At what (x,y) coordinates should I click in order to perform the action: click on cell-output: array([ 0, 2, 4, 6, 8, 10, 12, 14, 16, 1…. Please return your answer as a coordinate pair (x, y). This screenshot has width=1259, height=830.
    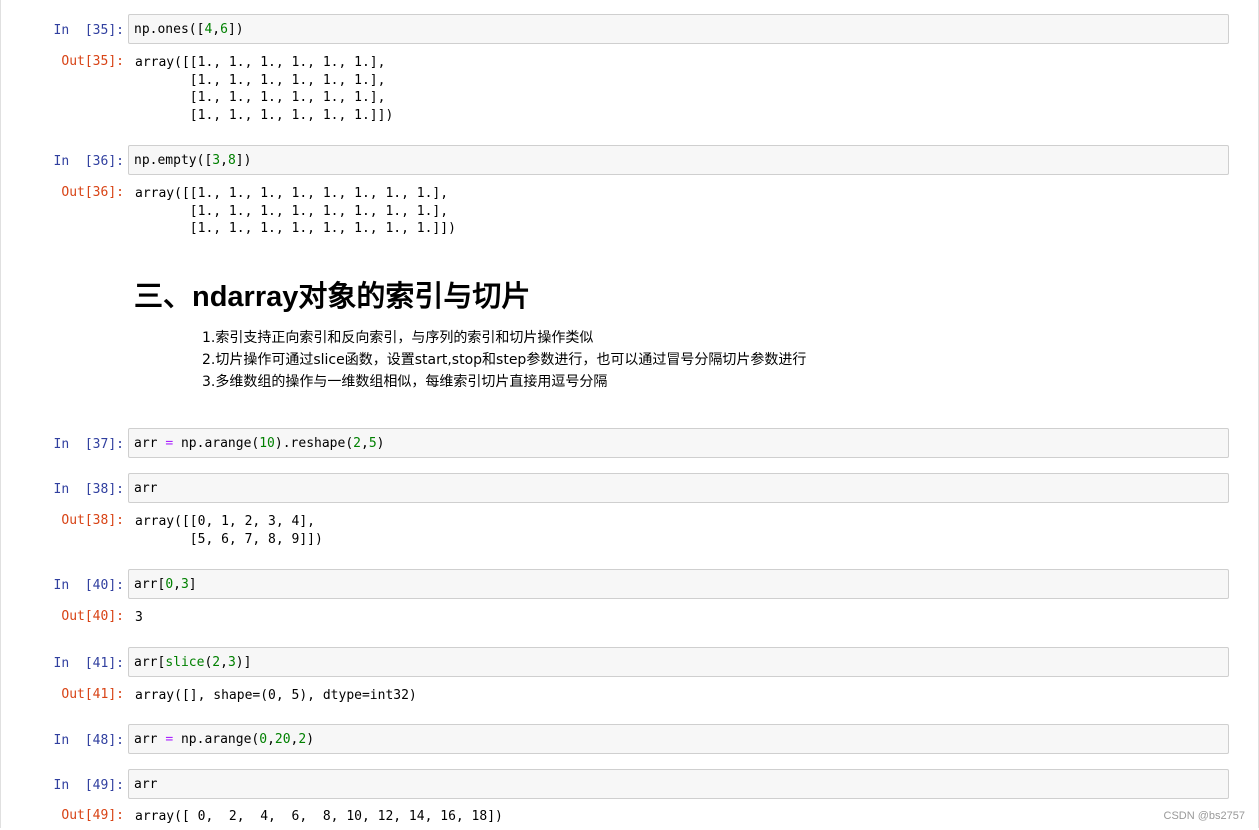
    Looking at the image, I should click on (319, 816).